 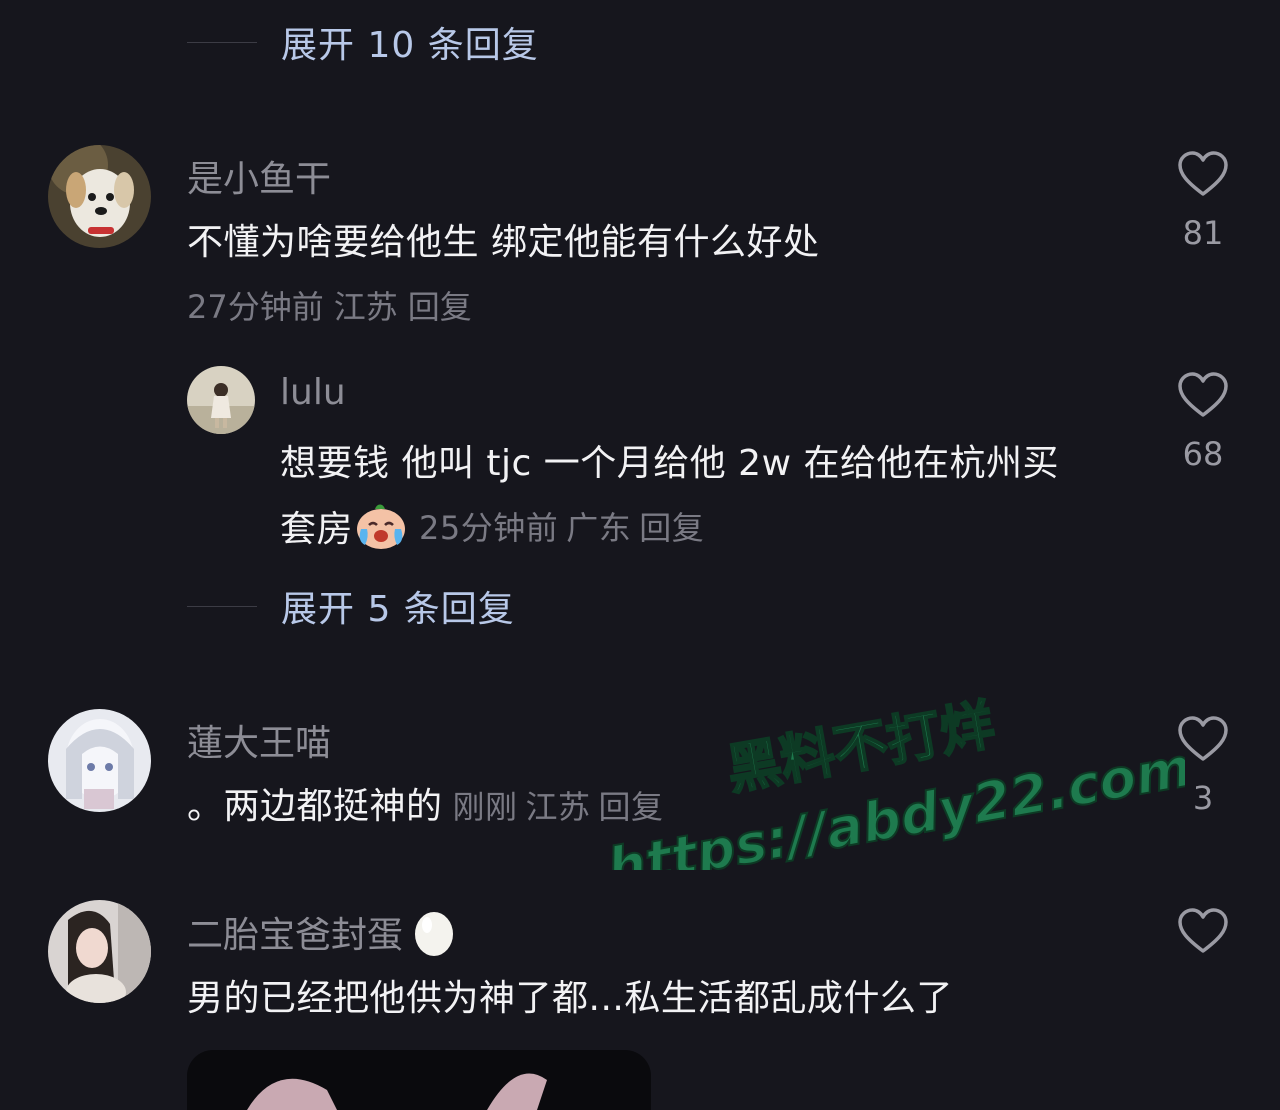 I want to click on comment-meta: 刚刚 江苏 回复, so click(x=562, y=805).